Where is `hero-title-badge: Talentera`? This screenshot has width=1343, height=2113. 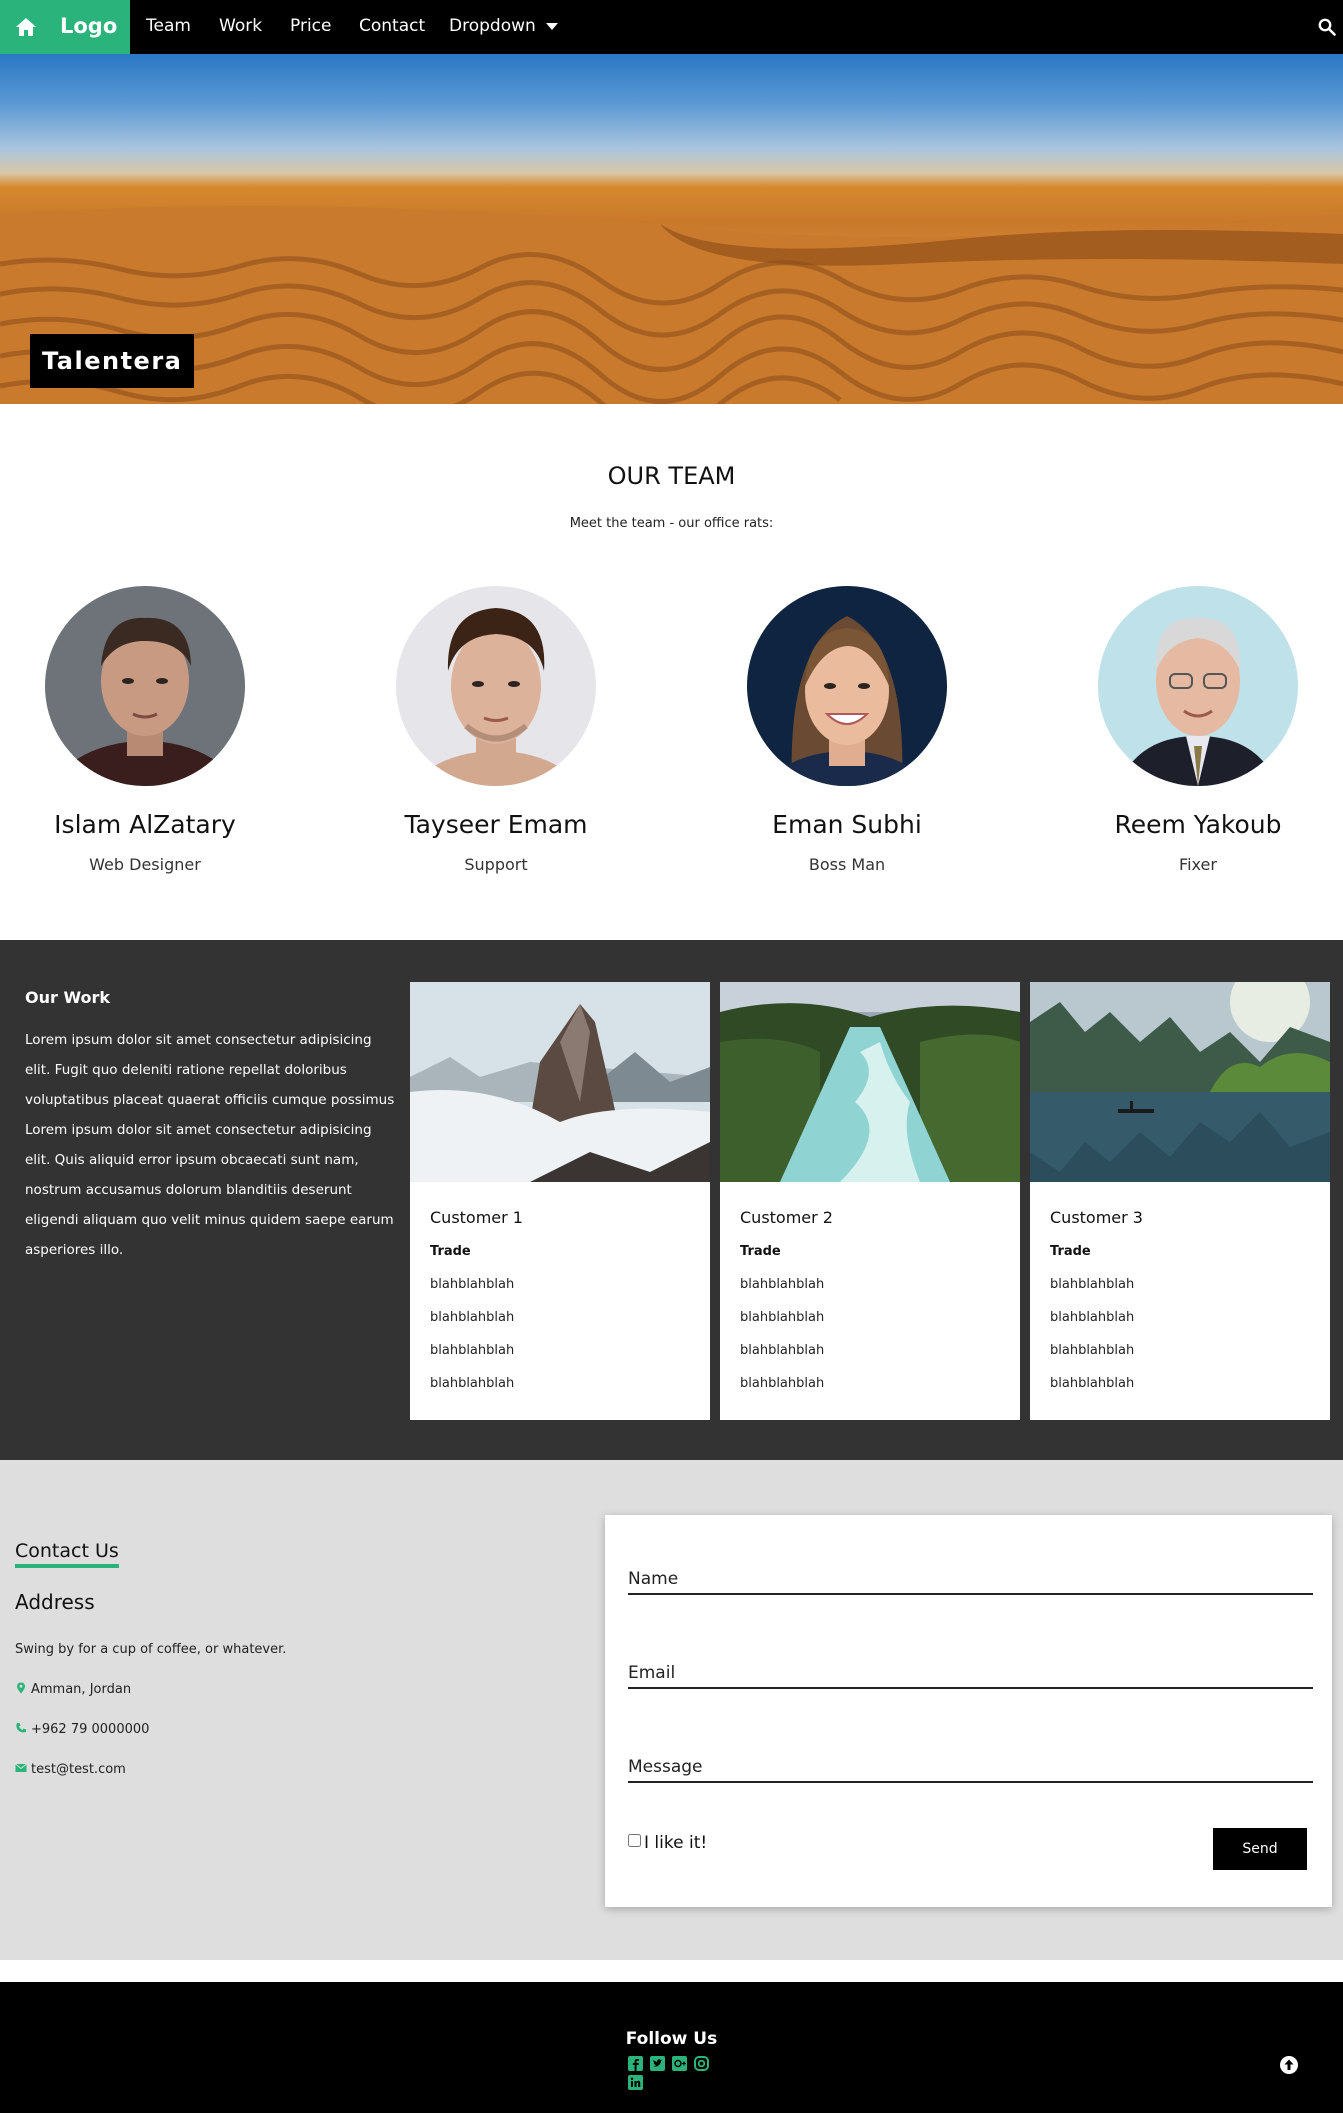 hero-title-badge: Talentera is located at coordinates (112, 361).